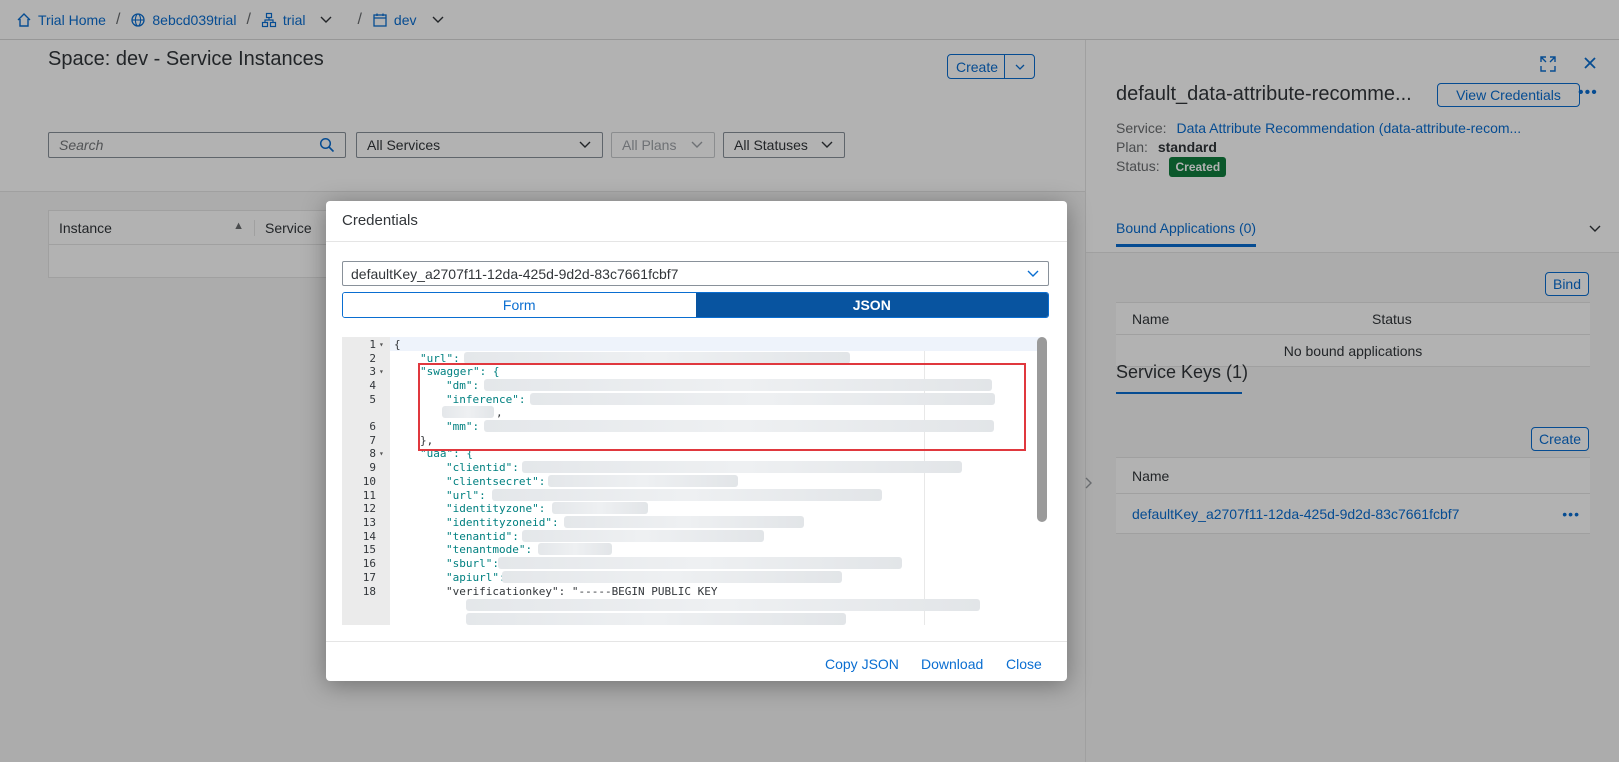  I want to click on code-line: "apiurl":, so click(476, 577).